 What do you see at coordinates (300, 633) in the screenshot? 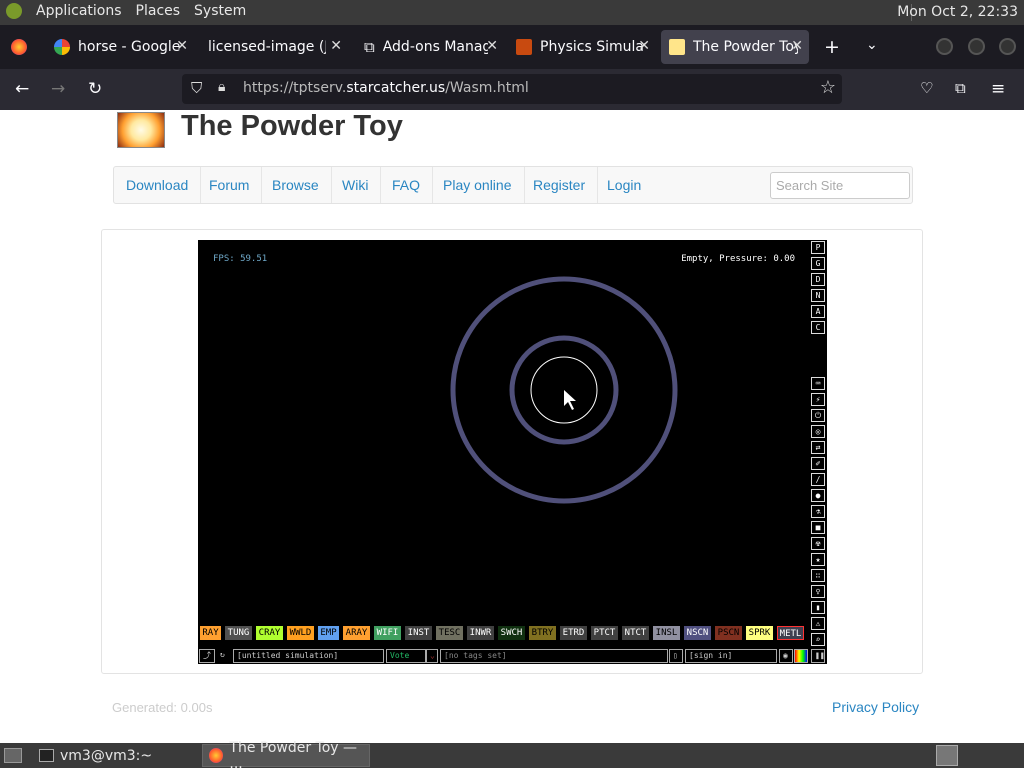
I see `element-wwld: WWLD` at bounding box center [300, 633].